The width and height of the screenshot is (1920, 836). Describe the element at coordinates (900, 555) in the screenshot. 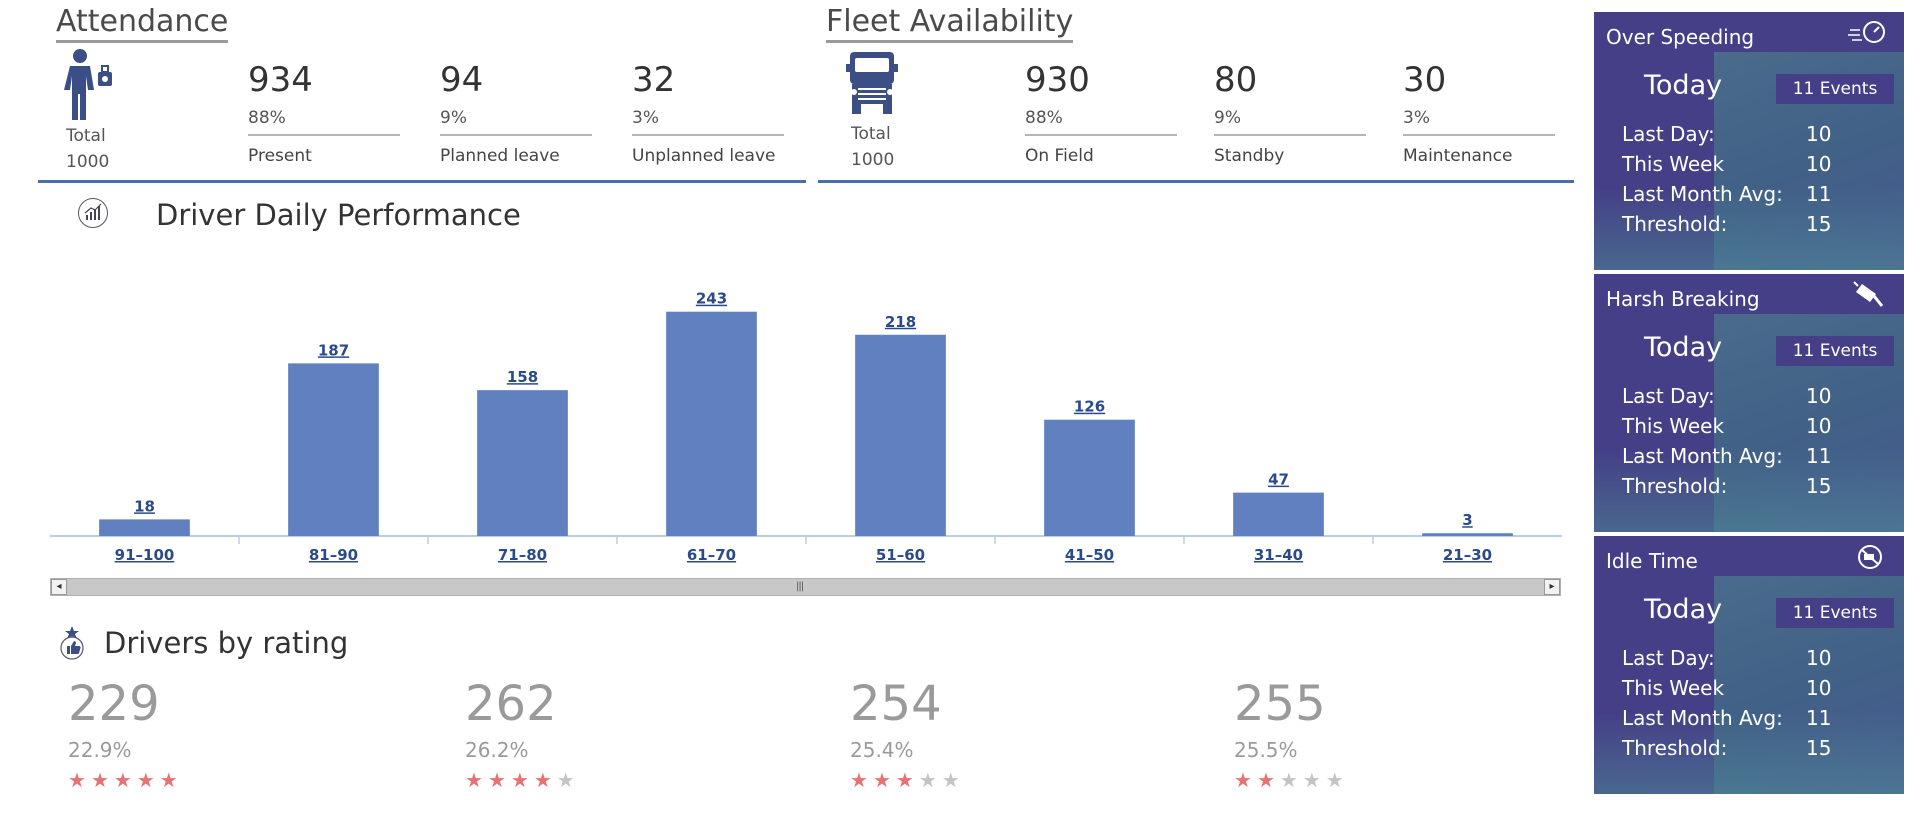

I see `x-tick-label: 51–60` at that location.